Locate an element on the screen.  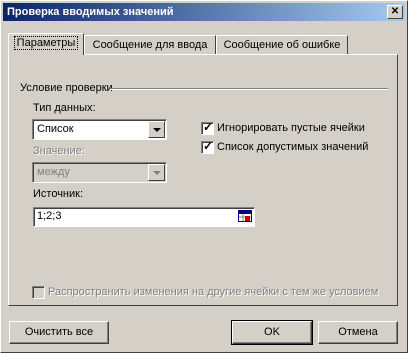
in-cell-dropdown-checkbox: ✓ is located at coordinates (207, 146).